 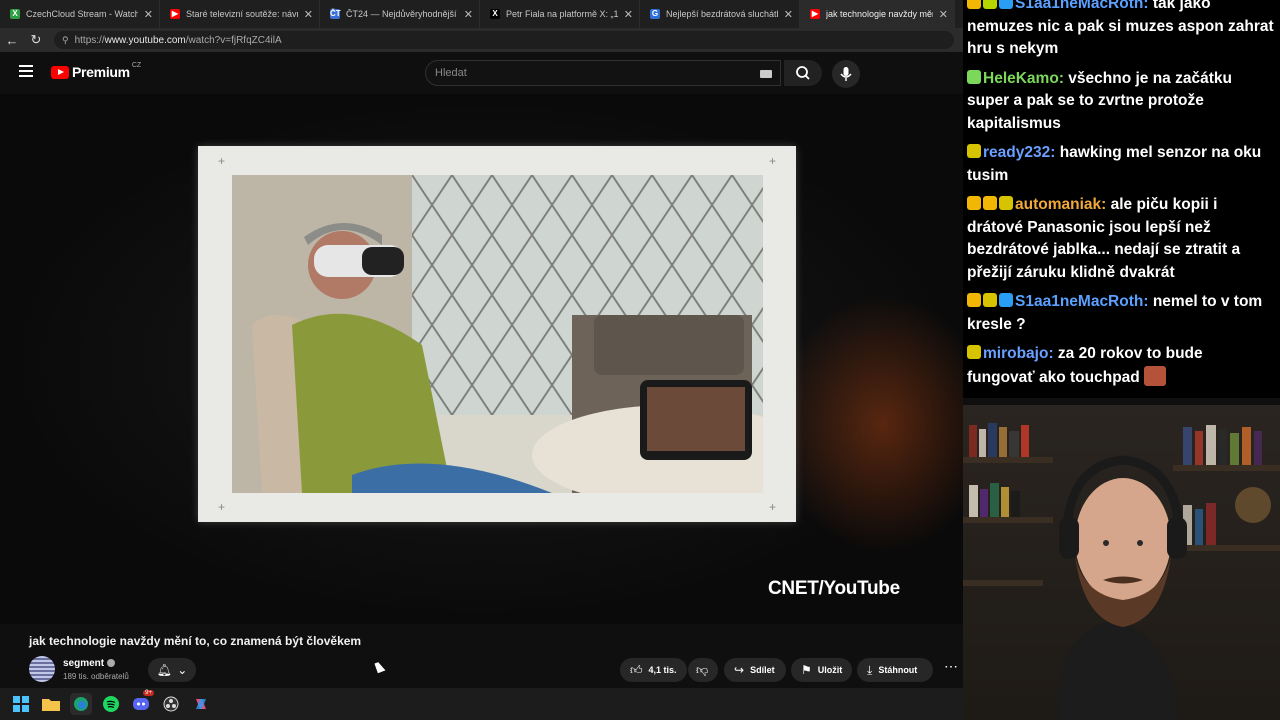 What do you see at coordinates (603, 73) in the screenshot?
I see `search-input: Hledat` at bounding box center [603, 73].